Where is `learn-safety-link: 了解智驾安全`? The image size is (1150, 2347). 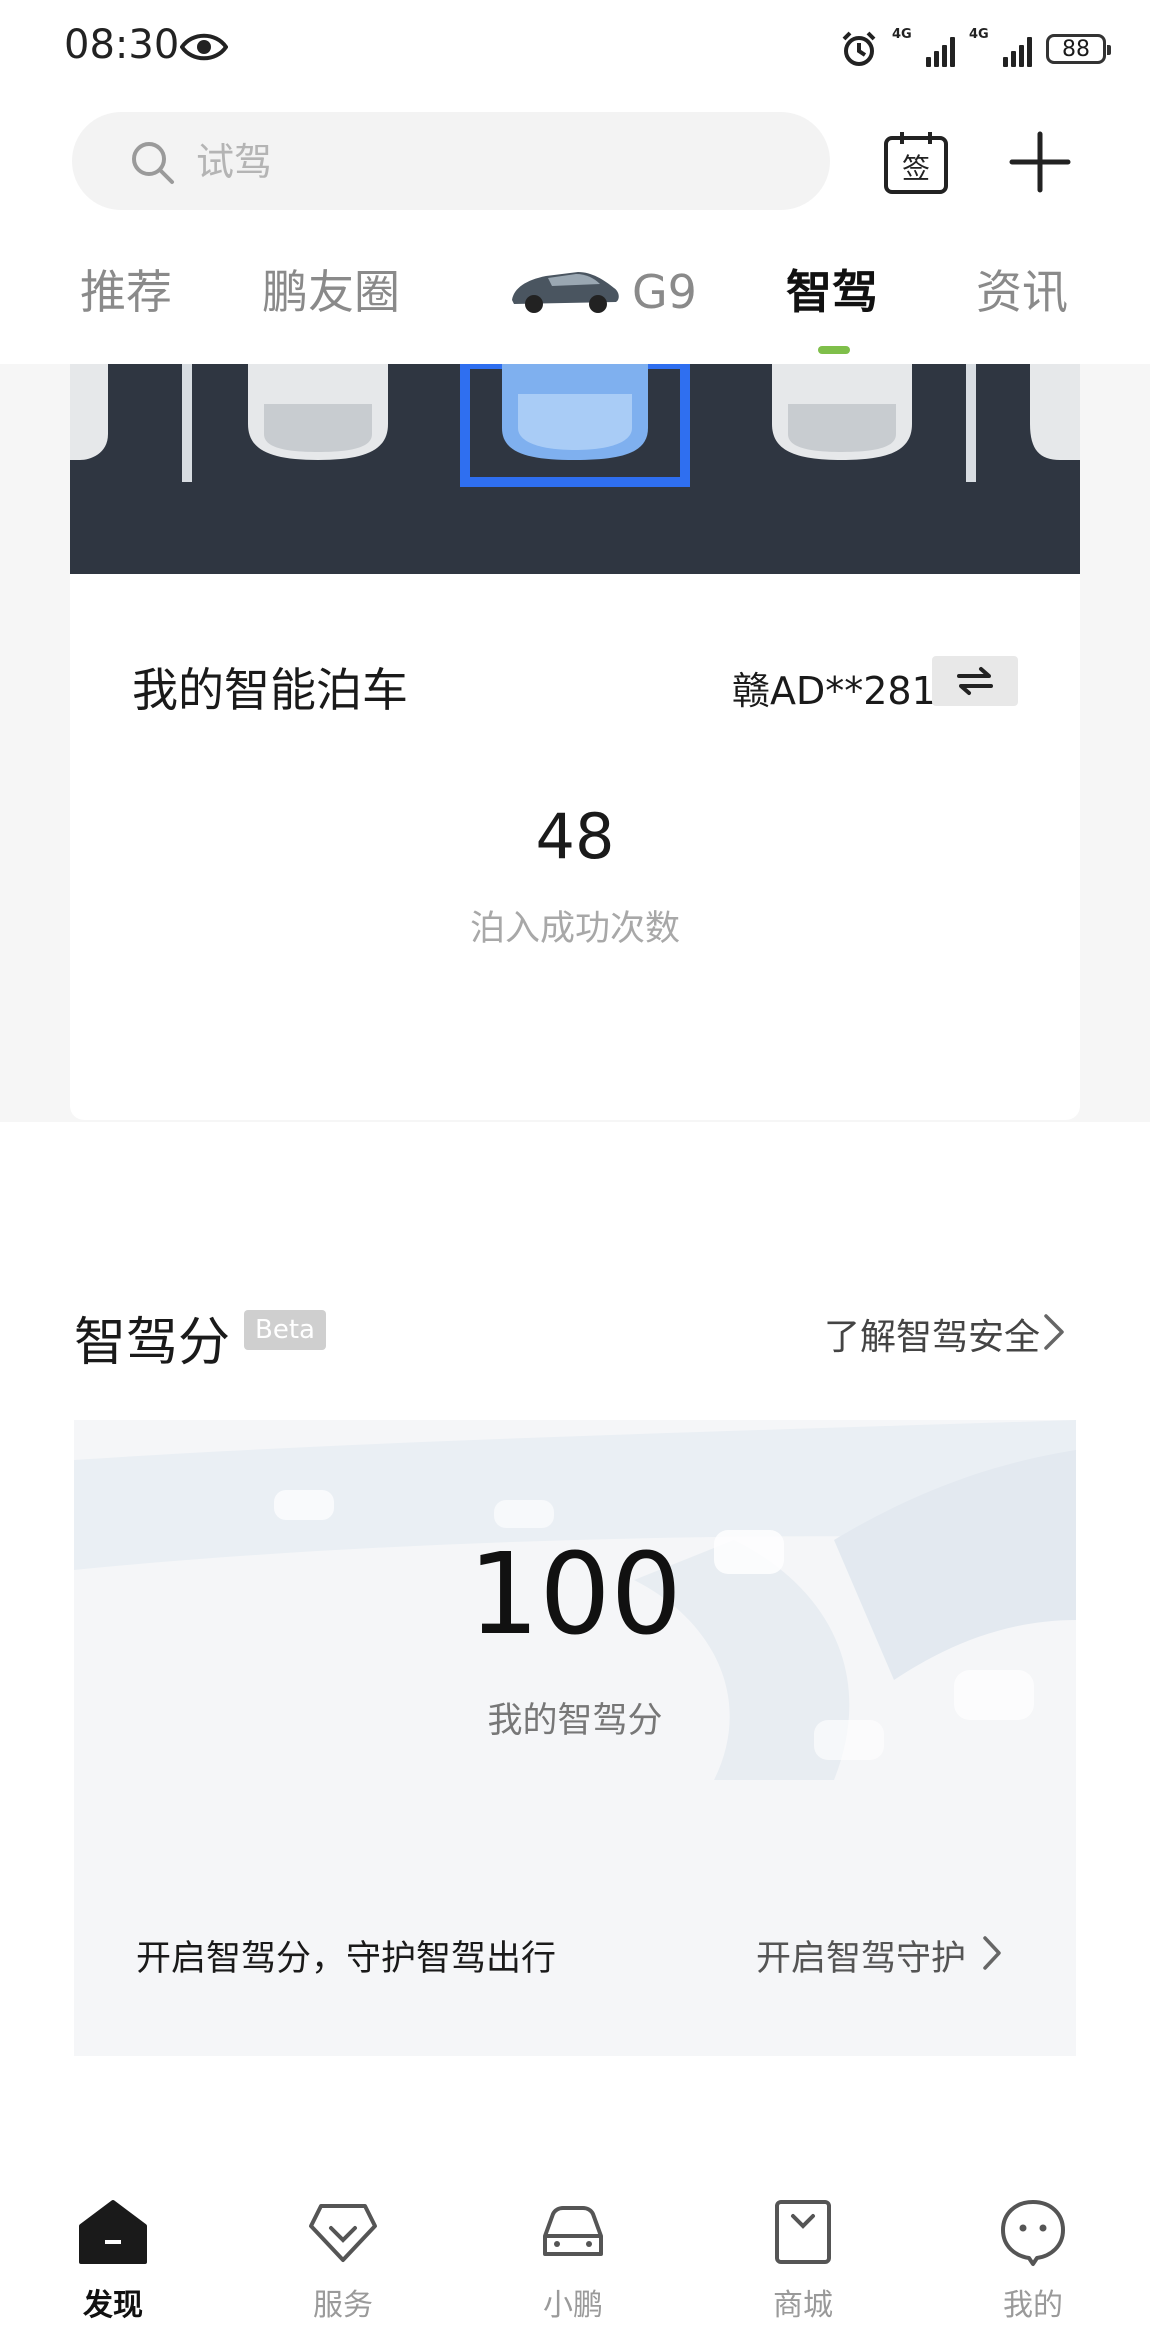
learn-safety-link: 了解智驾安全 is located at coordinates (932, 1334).